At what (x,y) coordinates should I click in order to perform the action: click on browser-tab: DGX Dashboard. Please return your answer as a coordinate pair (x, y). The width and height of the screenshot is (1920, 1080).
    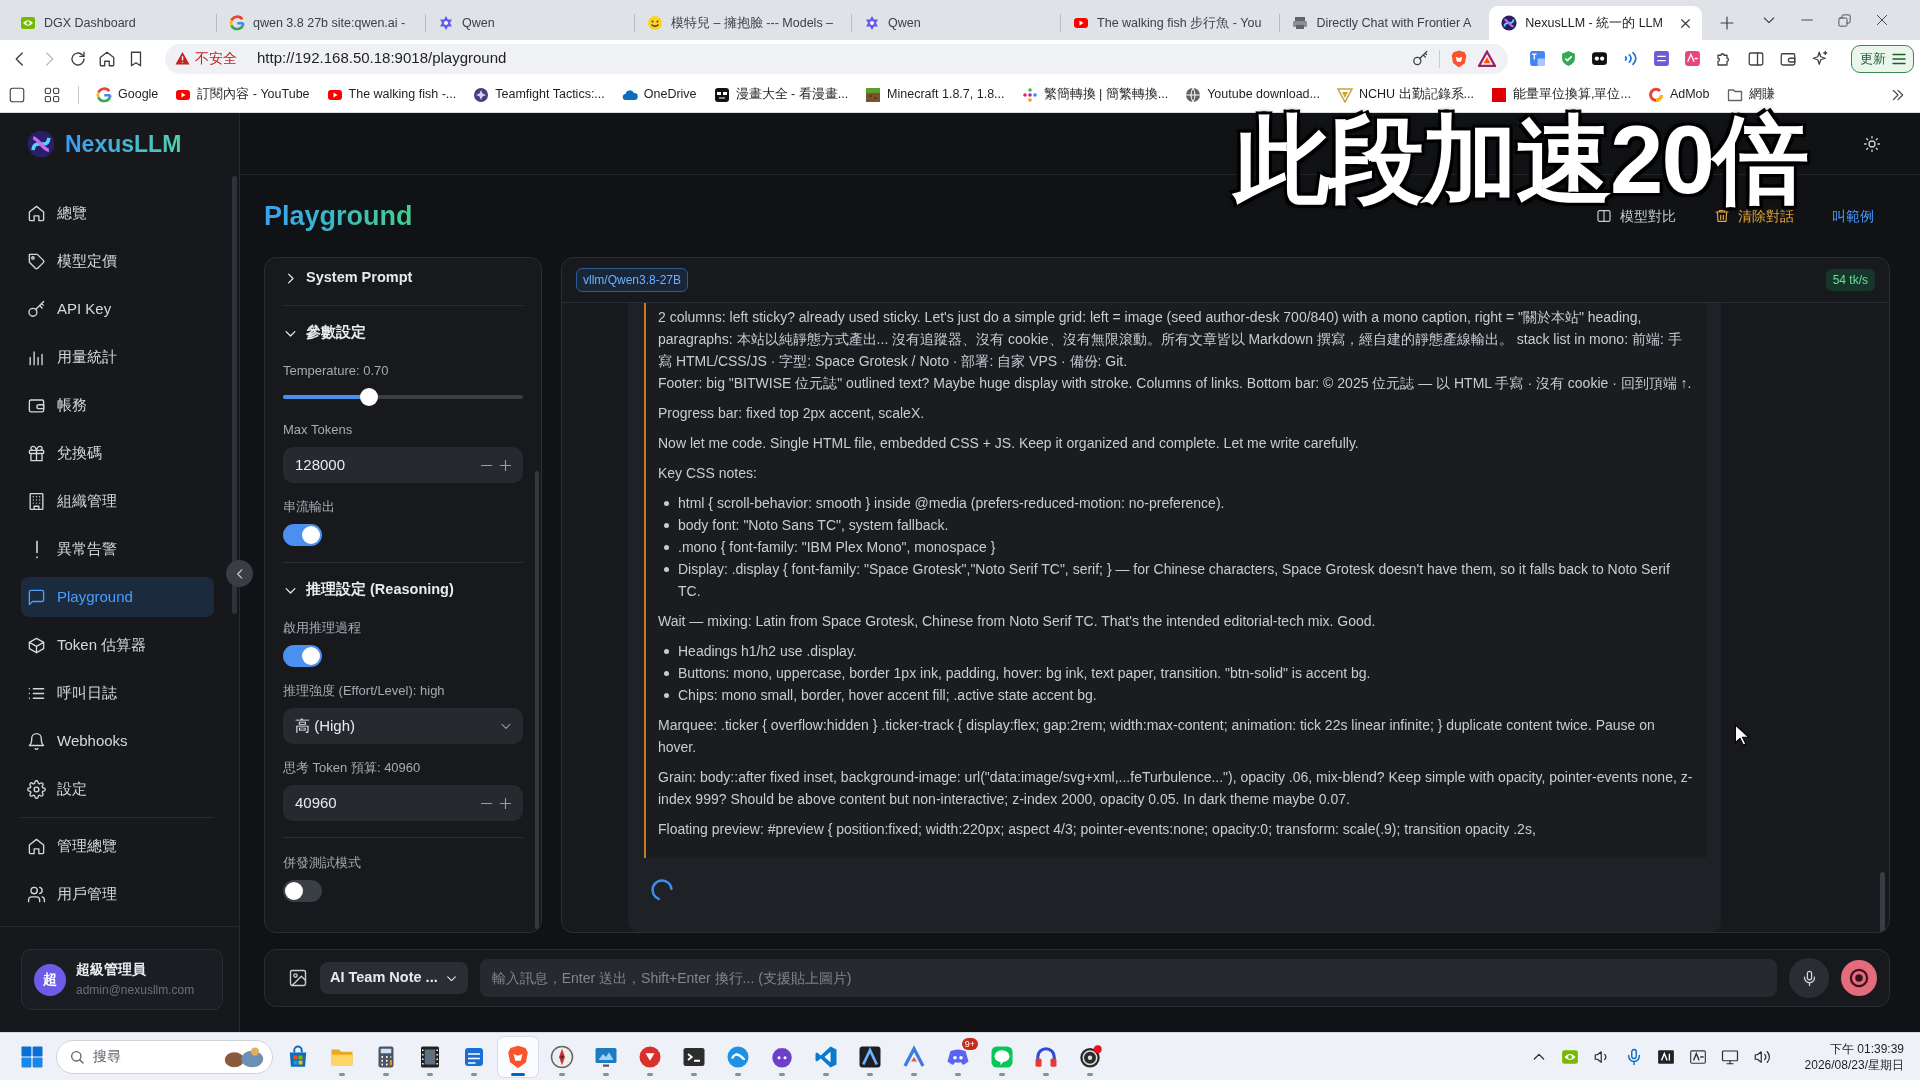
    Looking at the image, I should click on (112, 23).